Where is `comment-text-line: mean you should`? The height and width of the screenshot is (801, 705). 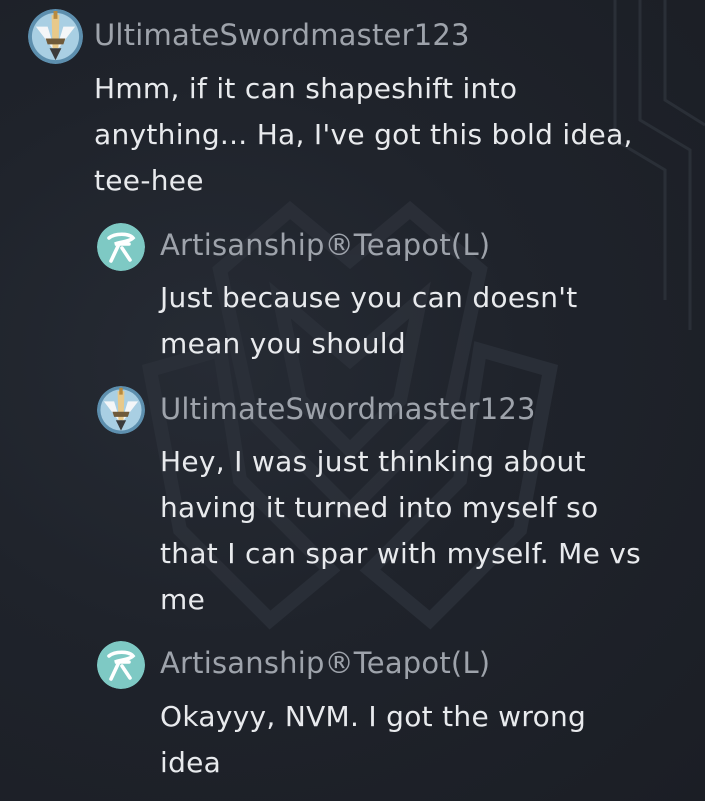 comment-text-line: mean you should is located at coordinates (283, 343).